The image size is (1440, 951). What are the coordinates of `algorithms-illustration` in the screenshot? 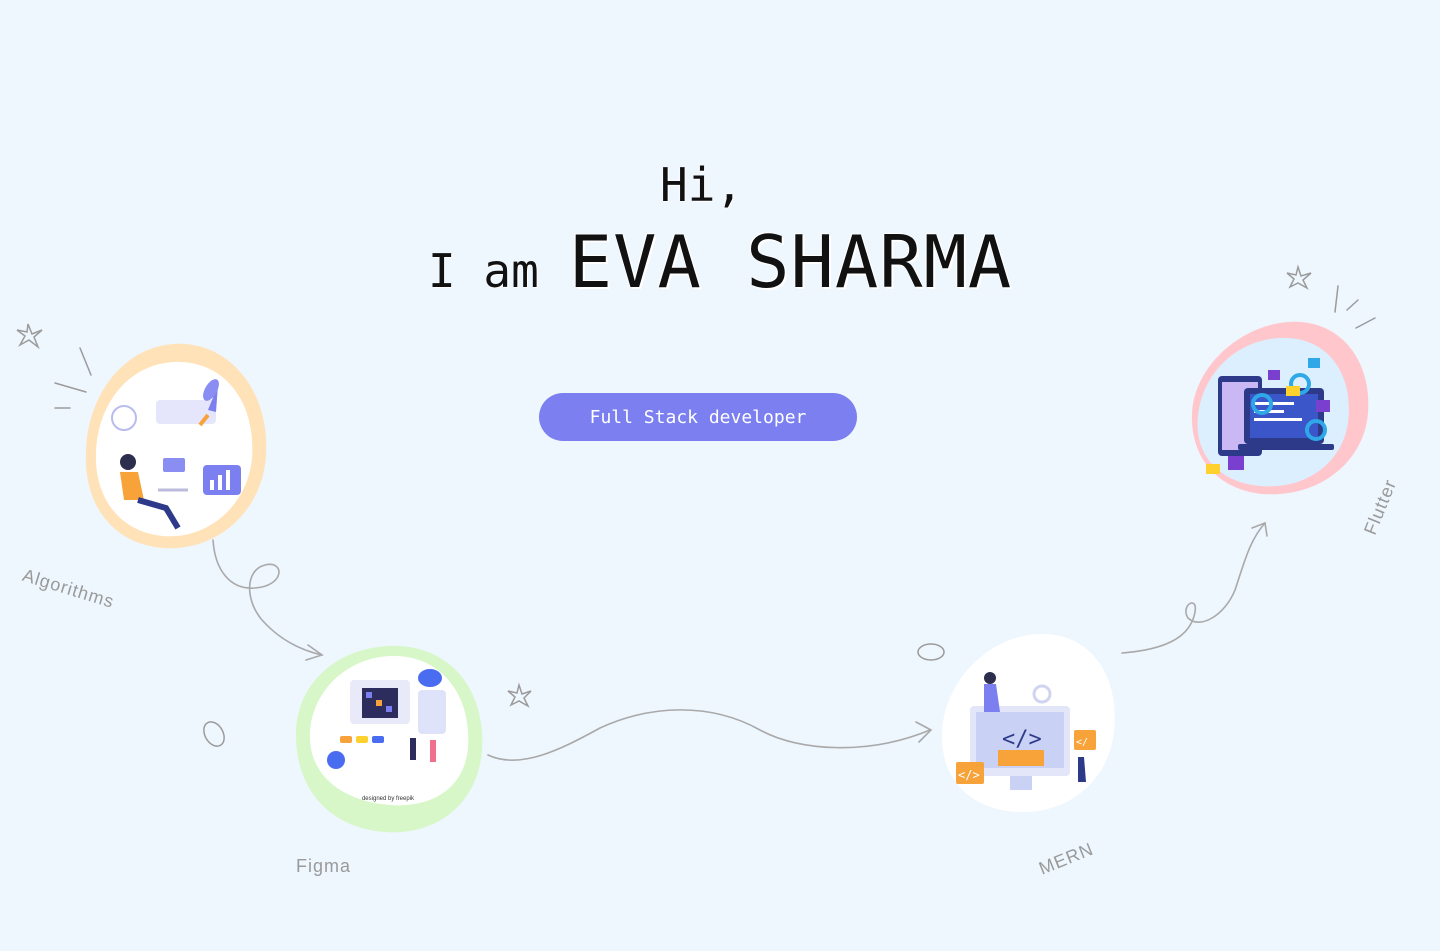 It's located at (175, 447).